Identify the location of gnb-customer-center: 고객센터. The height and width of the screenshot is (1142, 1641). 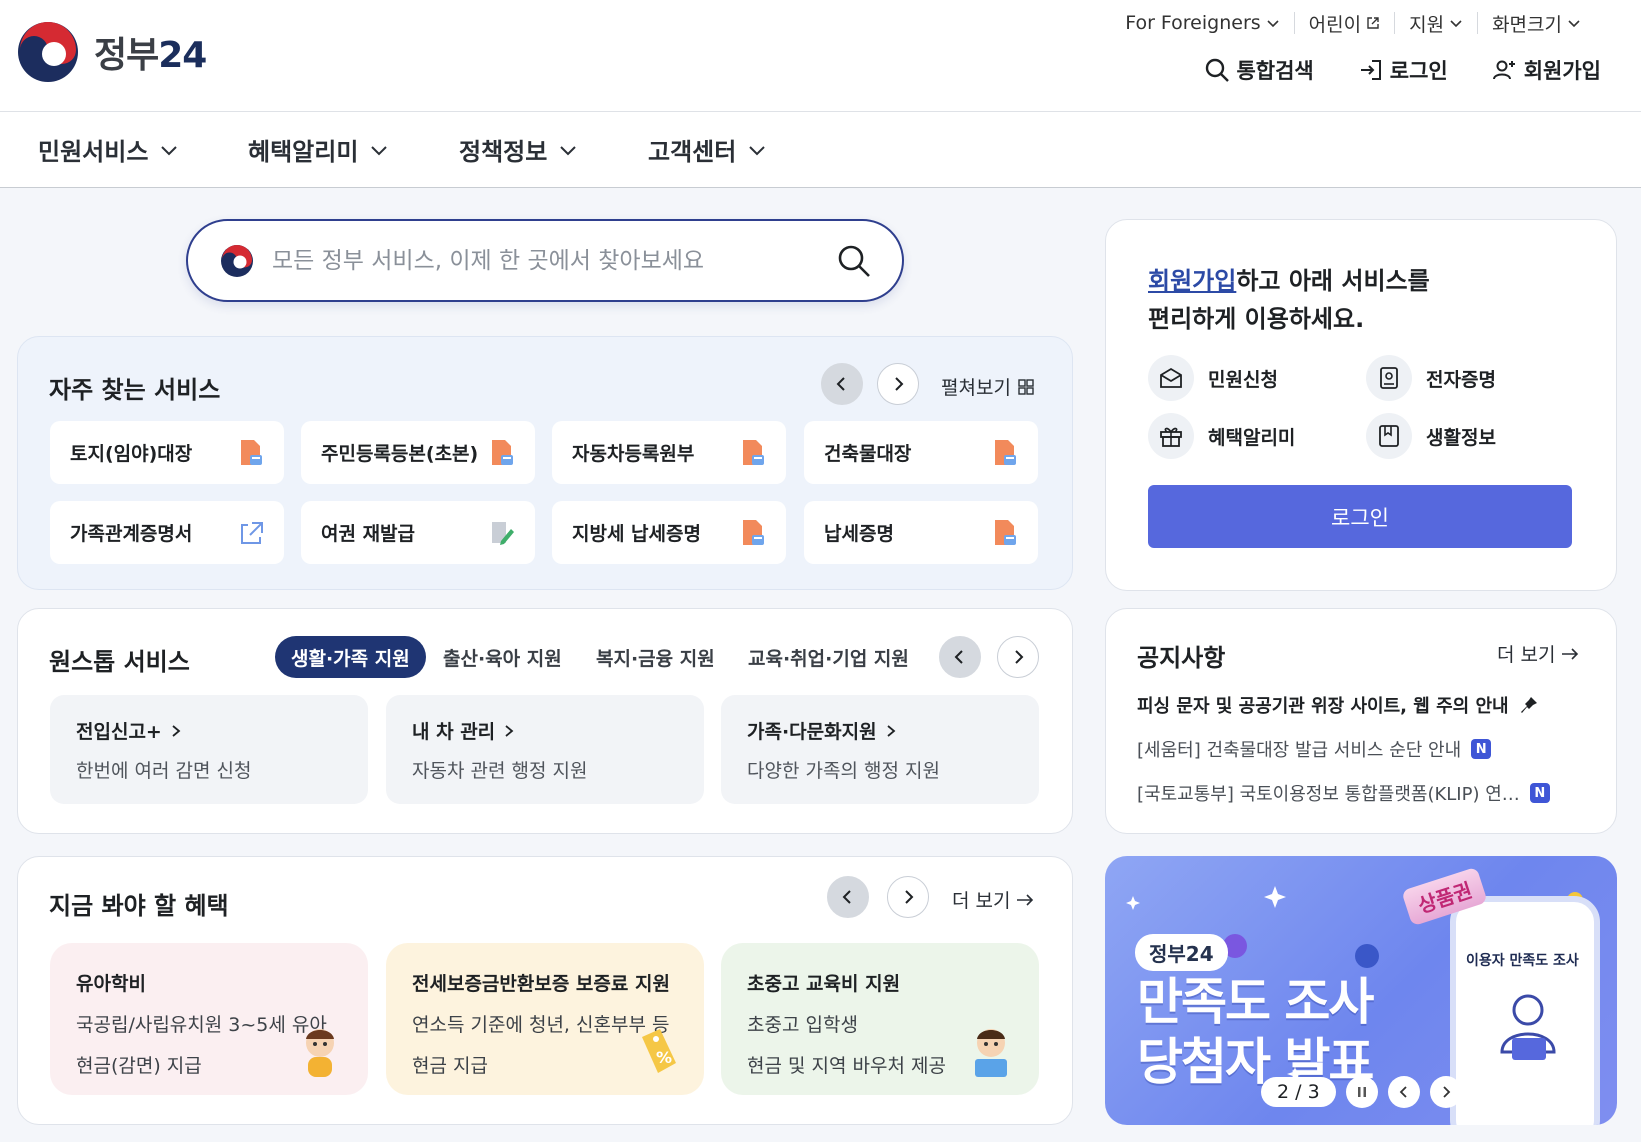
(708, 149).